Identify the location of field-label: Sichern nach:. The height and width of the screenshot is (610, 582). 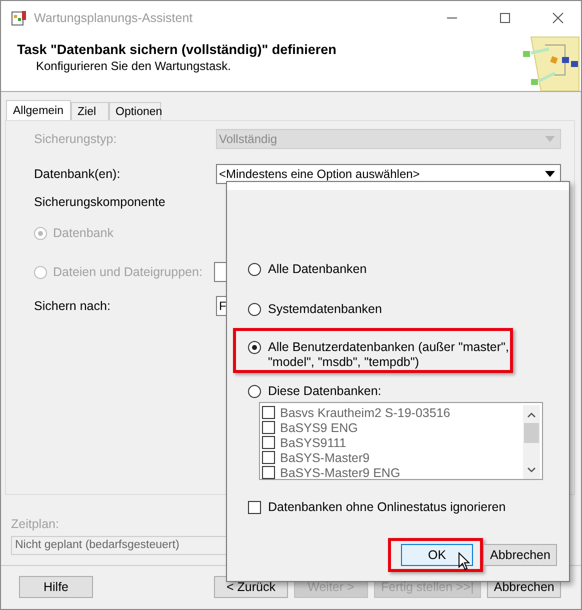
(73, 306).